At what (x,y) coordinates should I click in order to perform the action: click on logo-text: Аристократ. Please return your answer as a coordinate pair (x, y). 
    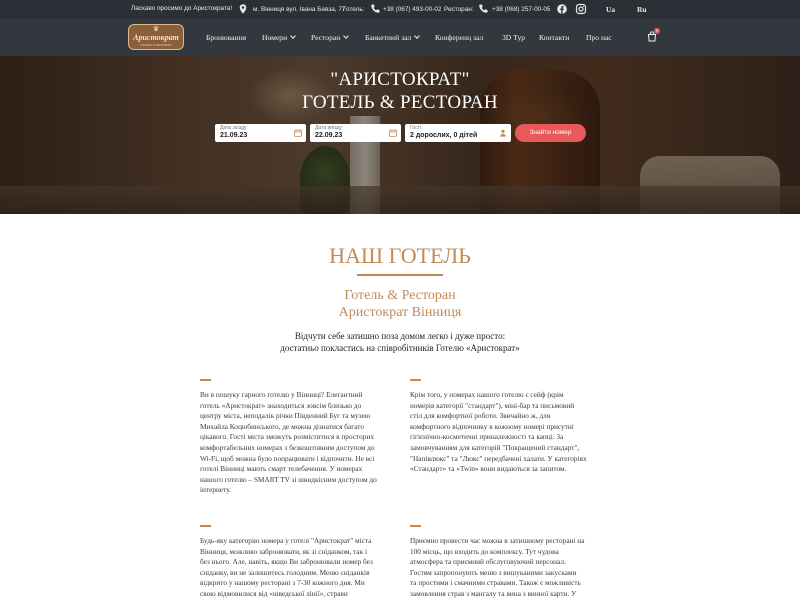
    Looking at the image, I should click on (156, 37).